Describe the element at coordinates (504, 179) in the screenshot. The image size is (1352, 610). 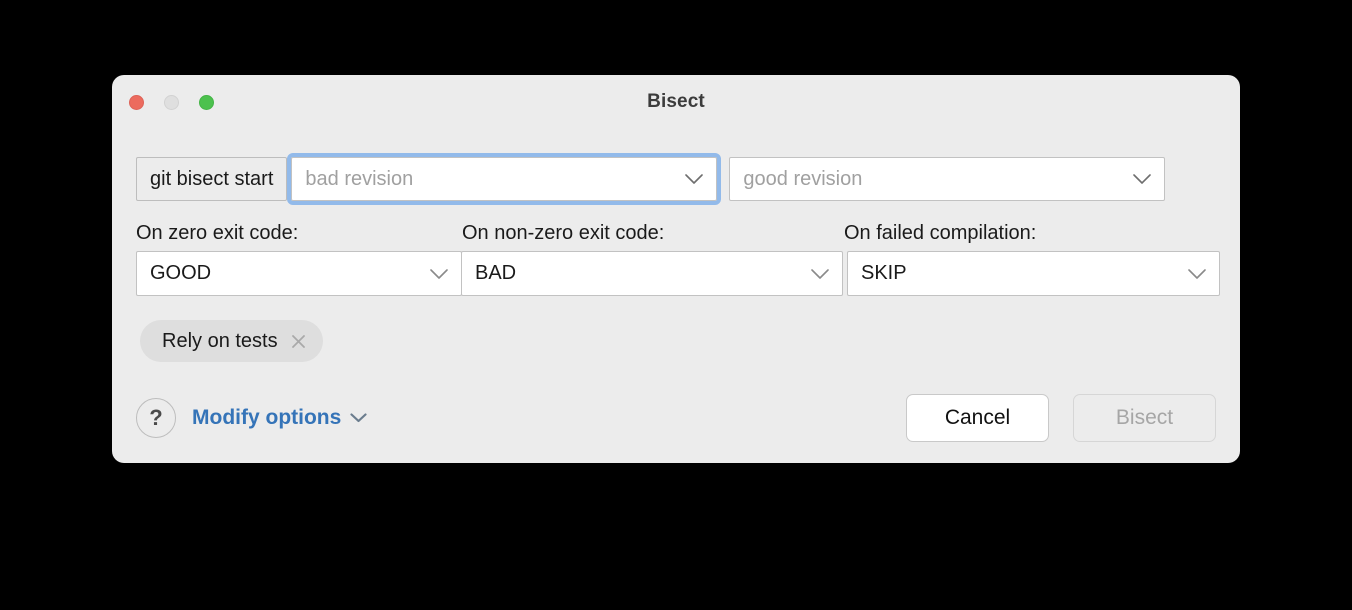
I see `bad-revision-combobox: bad revision` at that location.